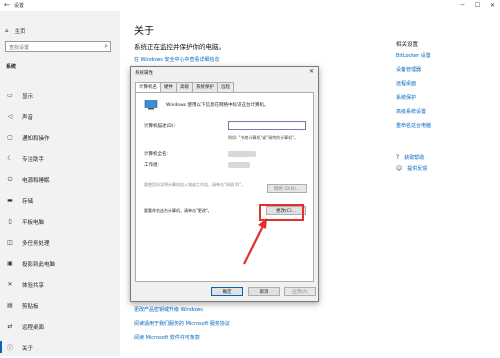  I want to click on cancel-button: 取消, so click(264, 291).